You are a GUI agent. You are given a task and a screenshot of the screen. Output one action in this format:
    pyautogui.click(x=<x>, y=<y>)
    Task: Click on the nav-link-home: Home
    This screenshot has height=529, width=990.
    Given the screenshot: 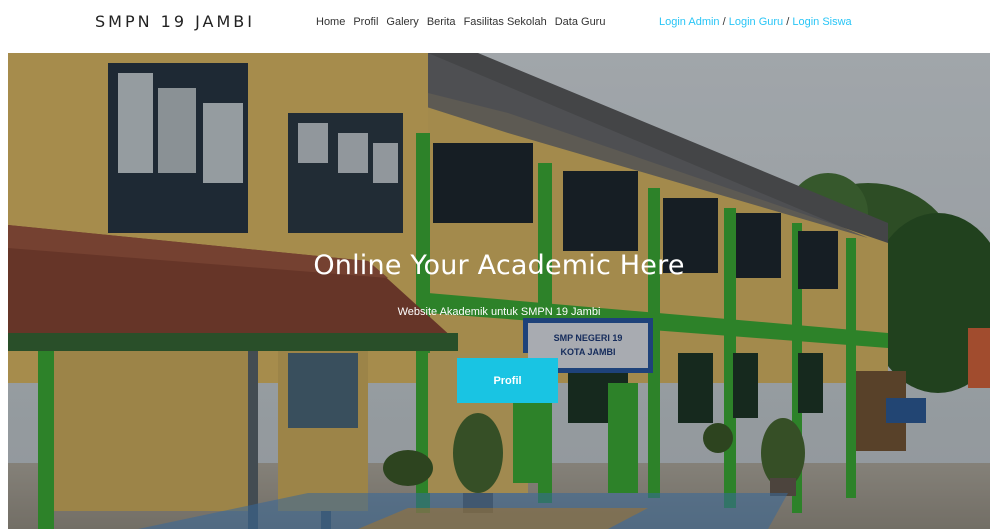 What is the action you would take?
    pyautogui.click(x=330, y=22)
    